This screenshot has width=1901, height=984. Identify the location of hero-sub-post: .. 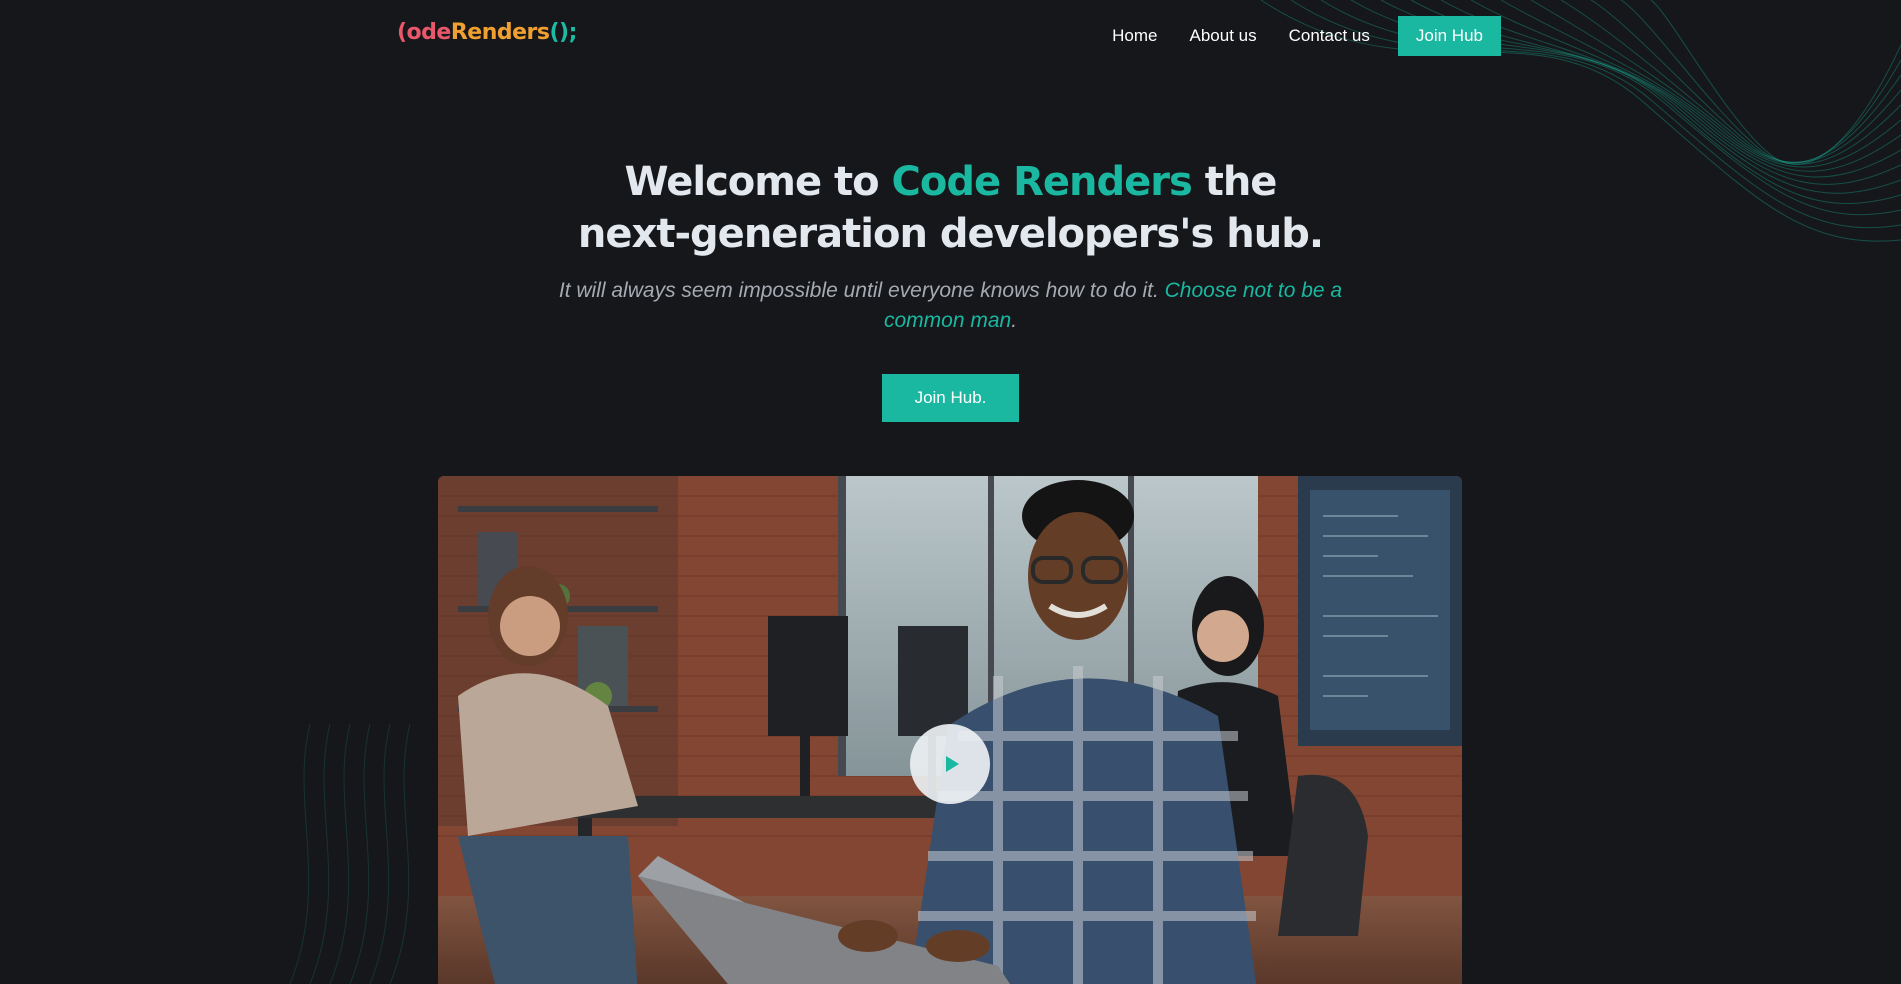
(1014, 320).